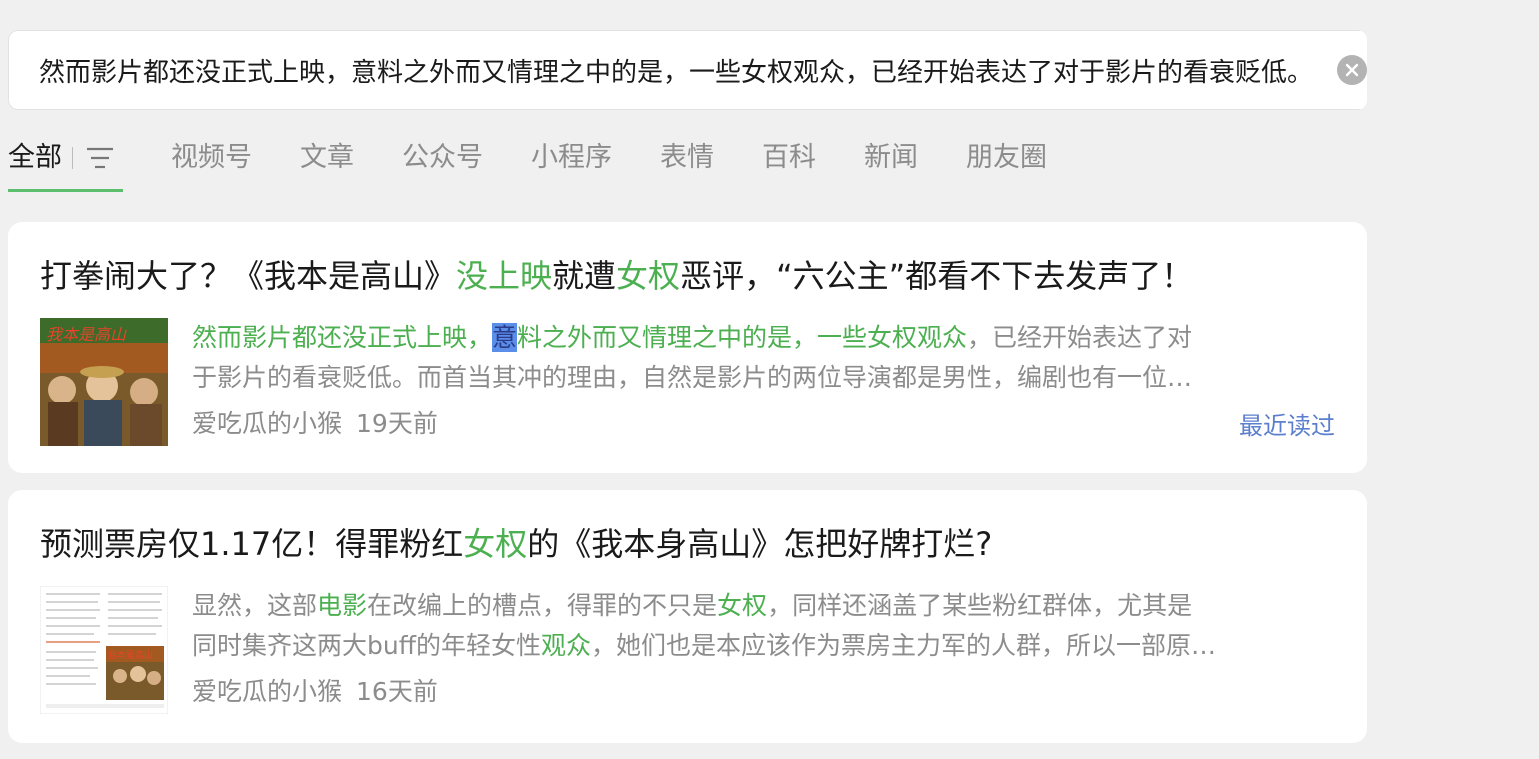  Describe the element at coordinates (65, 166) in the screenshot. I see `tab-all: 全部` at that location.